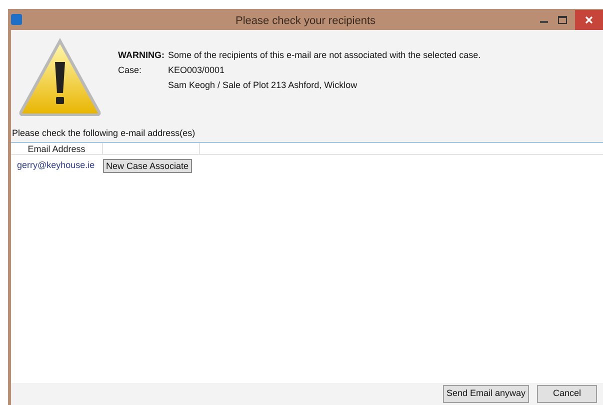  Describe the element at coordinates (197, 70) in the screenshot. I see `case-number: KEO003/0001` at that location.